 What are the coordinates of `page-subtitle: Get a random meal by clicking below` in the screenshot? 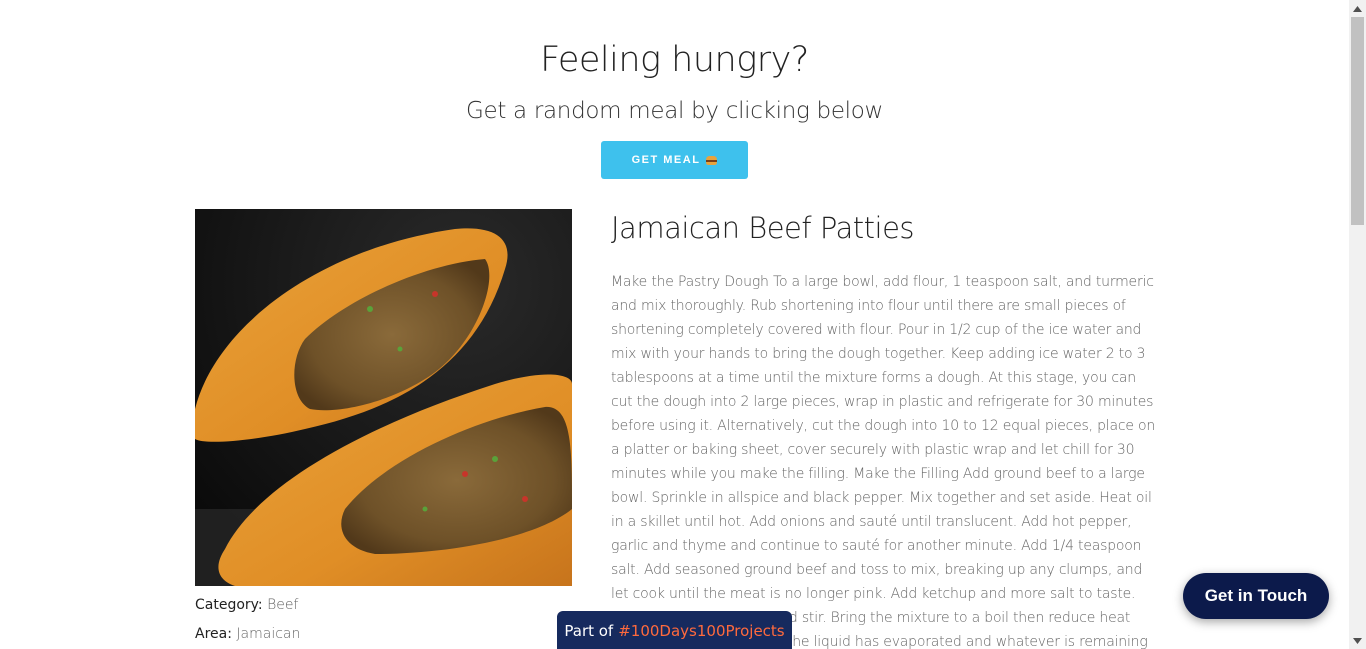 It's located at (674, 111).